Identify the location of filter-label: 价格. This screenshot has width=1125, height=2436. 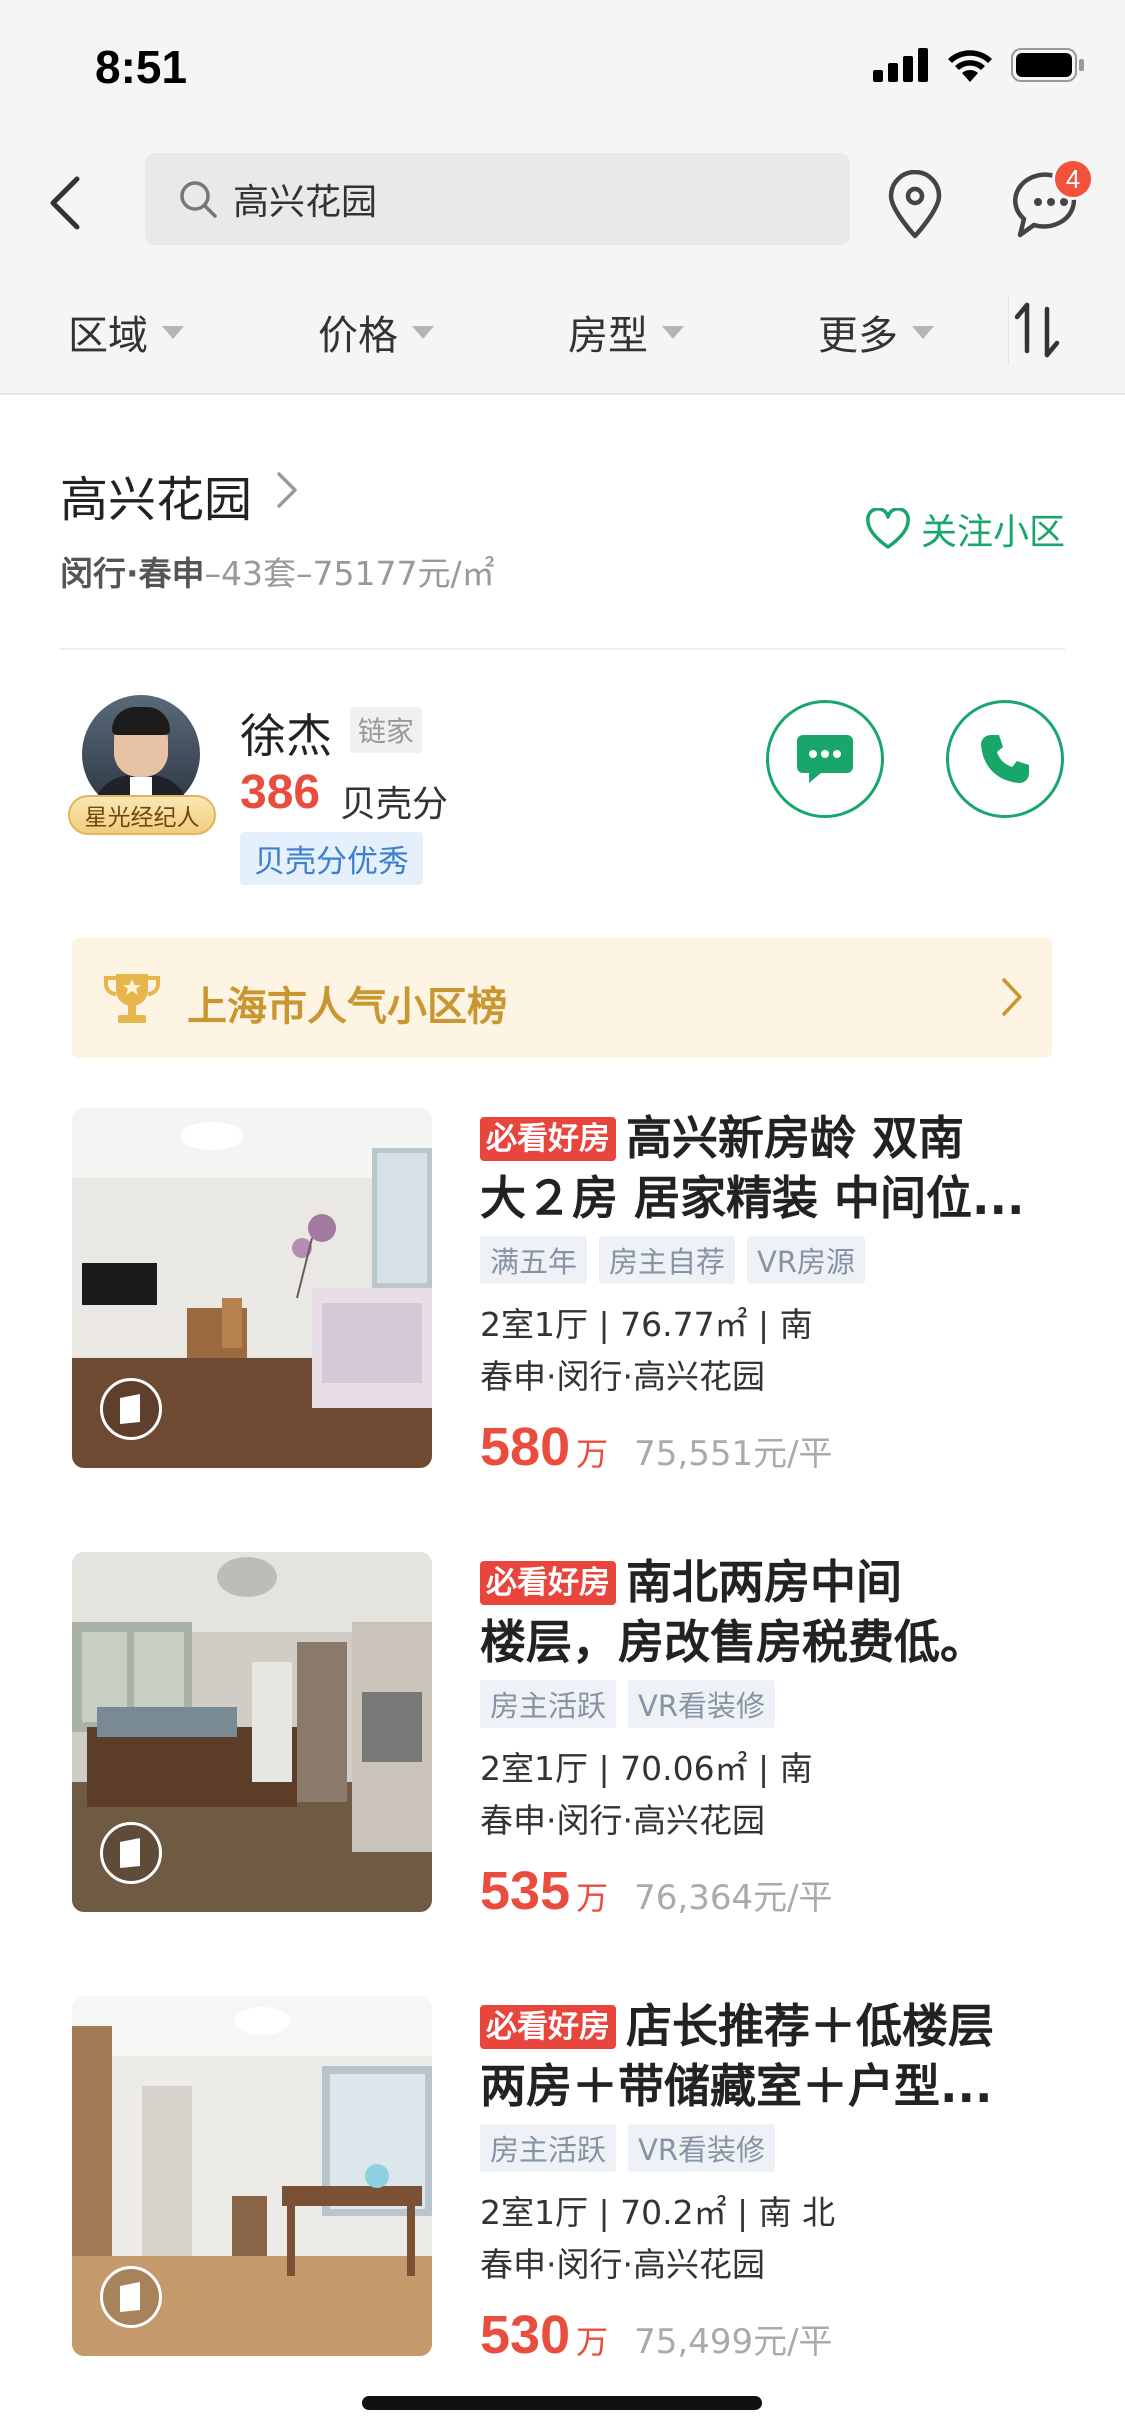
(358, 336).